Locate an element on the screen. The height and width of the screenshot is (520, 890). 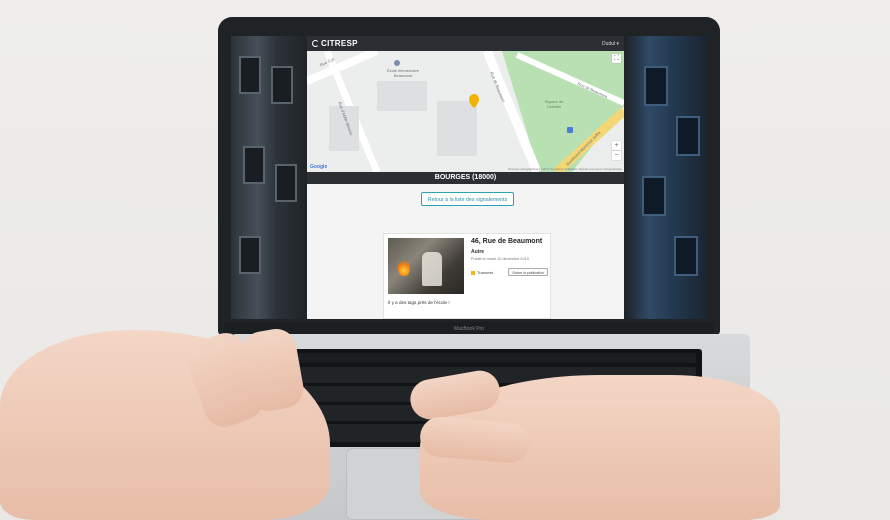
school-marker is located at coordinates (397, 63).